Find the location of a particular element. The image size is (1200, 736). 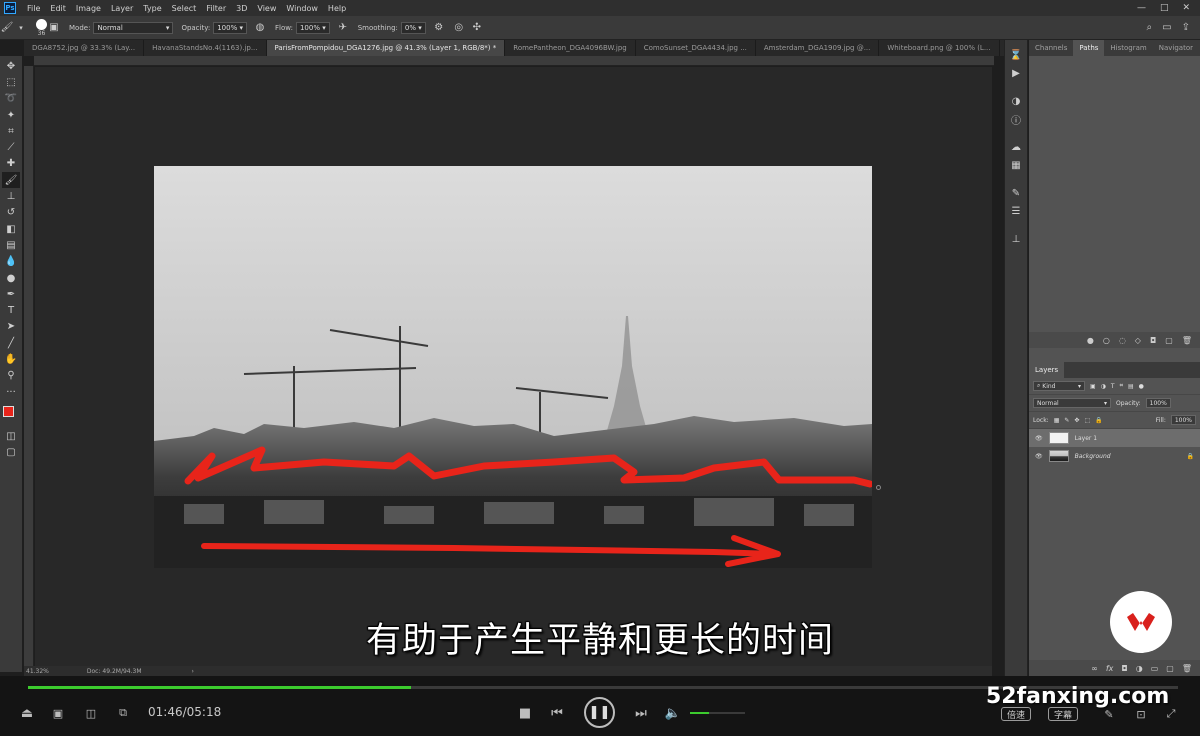

stop-icon: ■ is located at coordinates (525, 713).